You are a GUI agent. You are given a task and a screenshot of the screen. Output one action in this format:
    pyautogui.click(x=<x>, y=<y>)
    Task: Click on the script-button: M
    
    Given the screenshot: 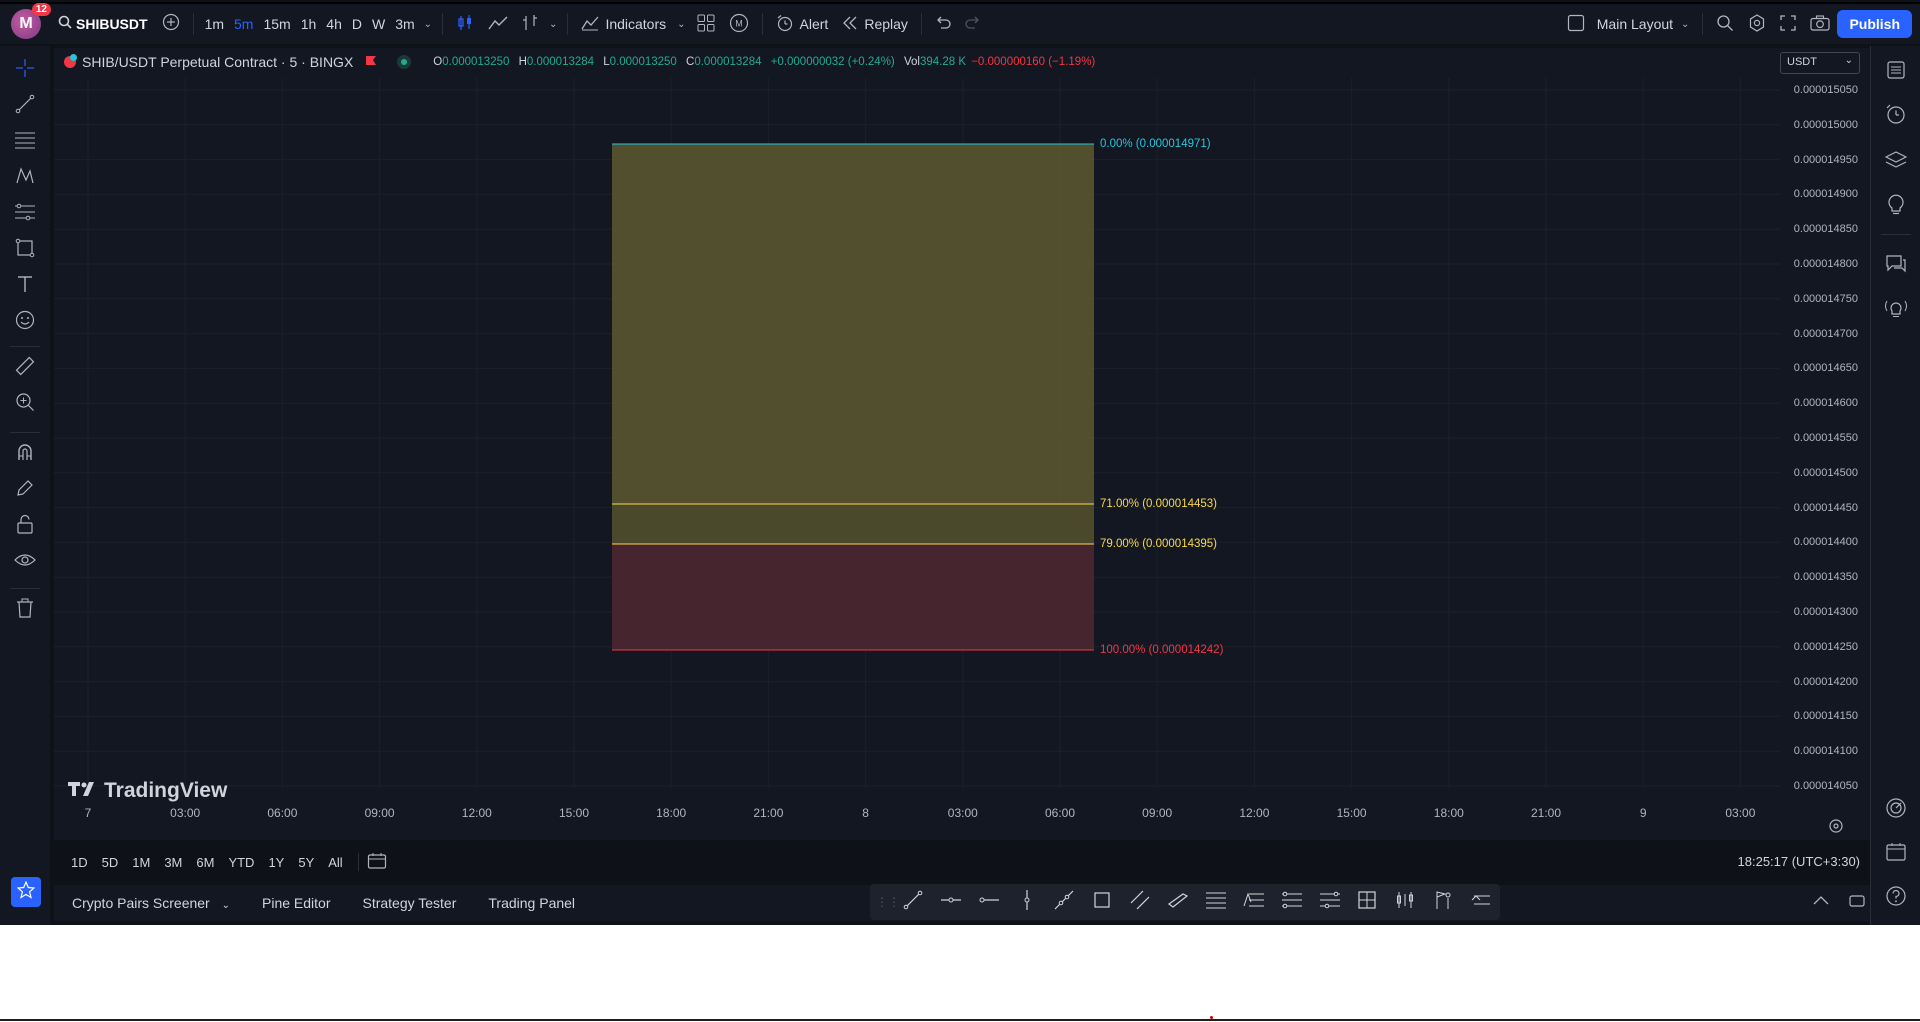 What is the action you would take?
    pyautogui.click(x=739, y=24)
    